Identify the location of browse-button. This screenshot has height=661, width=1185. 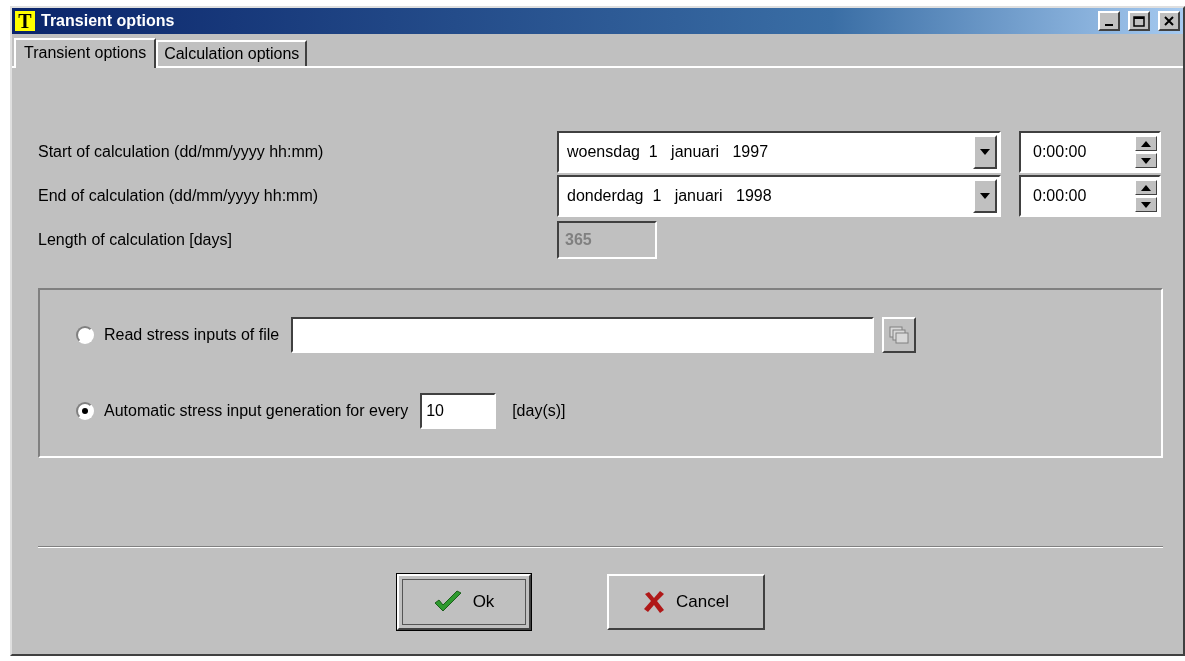
(899, 335).